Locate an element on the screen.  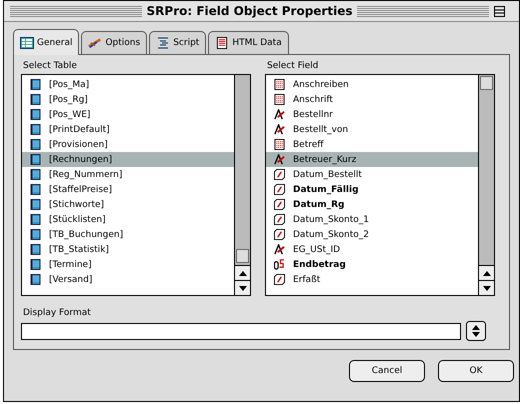
field-item: Betreuer_Kurz is located at coordinates (372, 159).